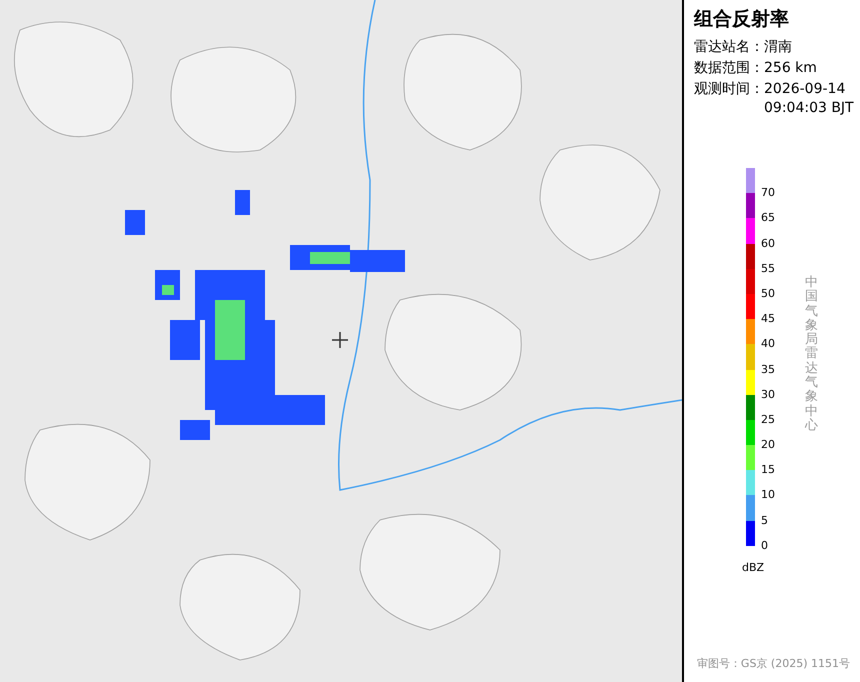 The image size is (860, 682). What do you see at coordinates (768, 268) in the screenshot?
I see `legend-label: 55` at bounding box center [768, 268].